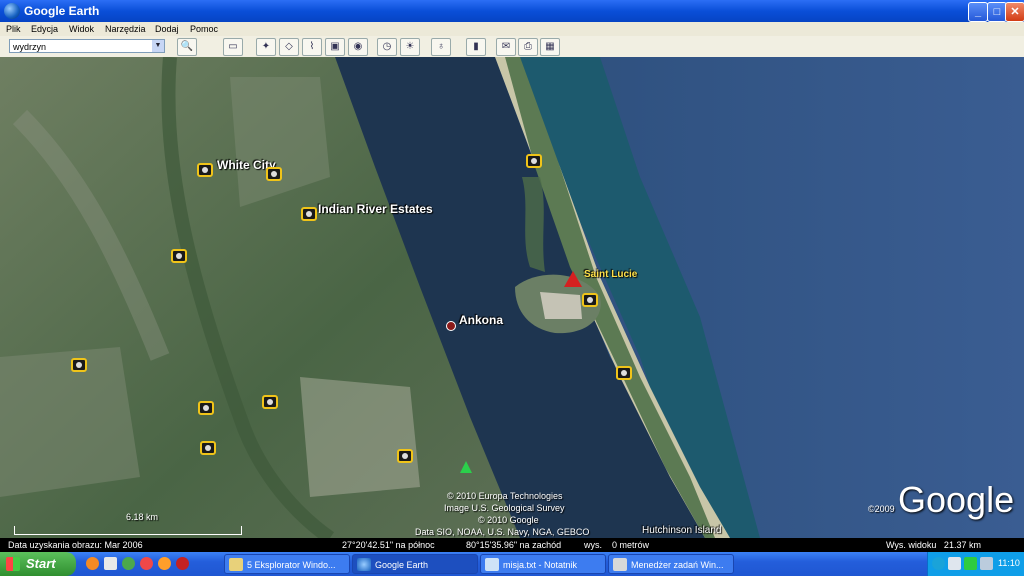  I want to click on place-saint-lucie: Saint Lucie, so click(610, 274).